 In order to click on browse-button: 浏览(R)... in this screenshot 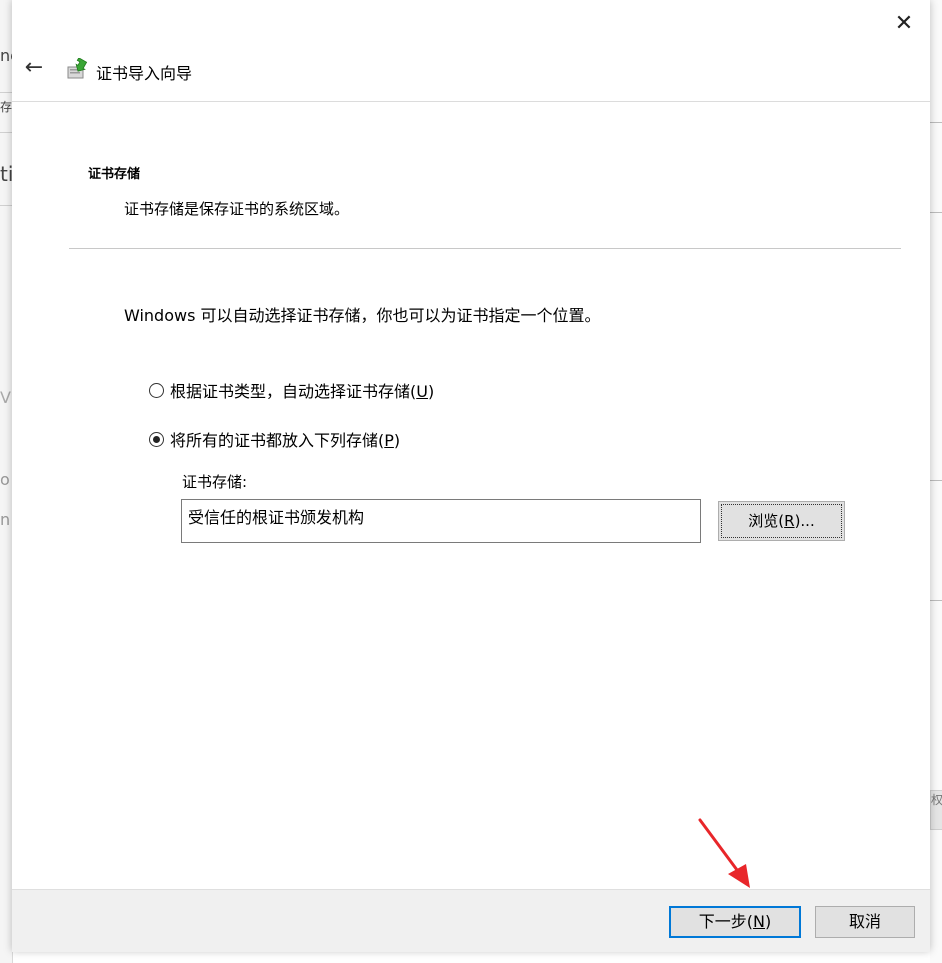, I will do `click(781, 521)`.